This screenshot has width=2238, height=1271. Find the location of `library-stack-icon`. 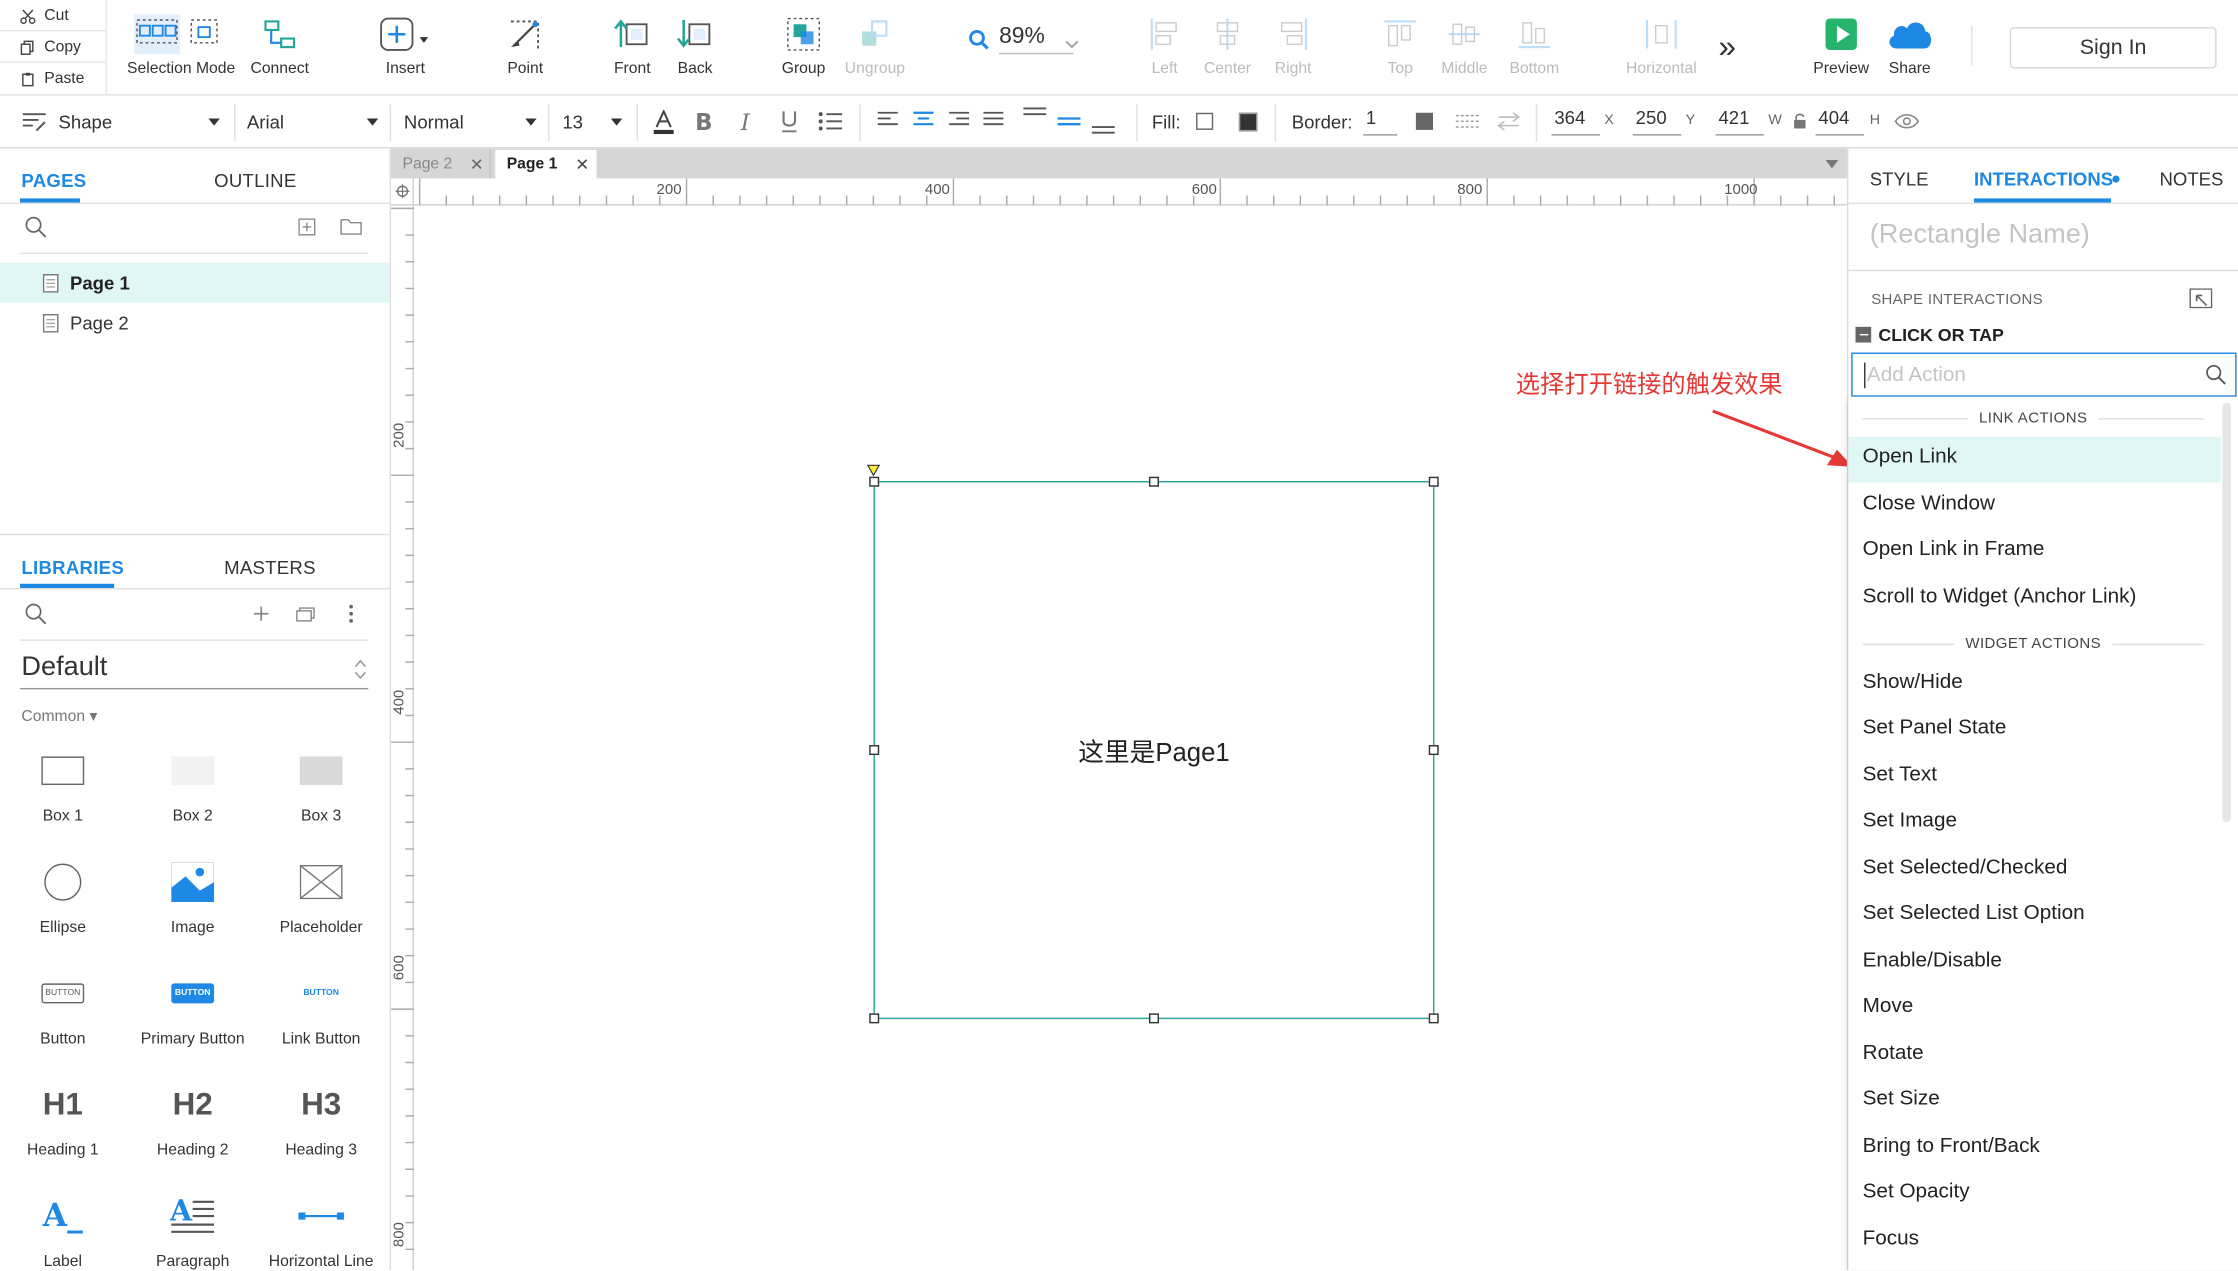

library-stack-icon is located at coordinates (305, 613).